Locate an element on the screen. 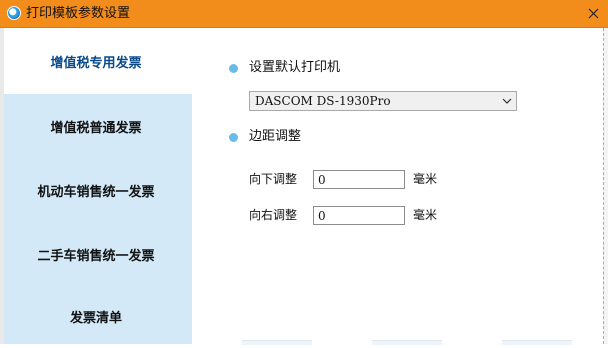  bottom-button-row-edge is located at coordinates (412, 341).